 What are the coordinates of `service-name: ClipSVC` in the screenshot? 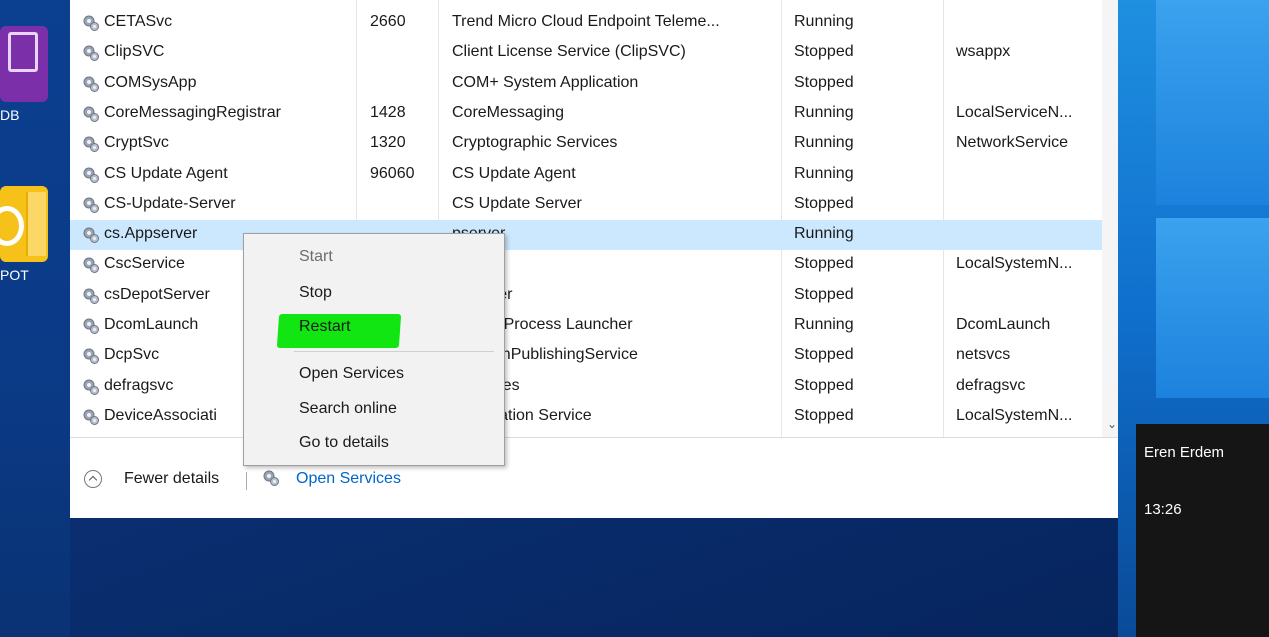 It's located at (134, 51).